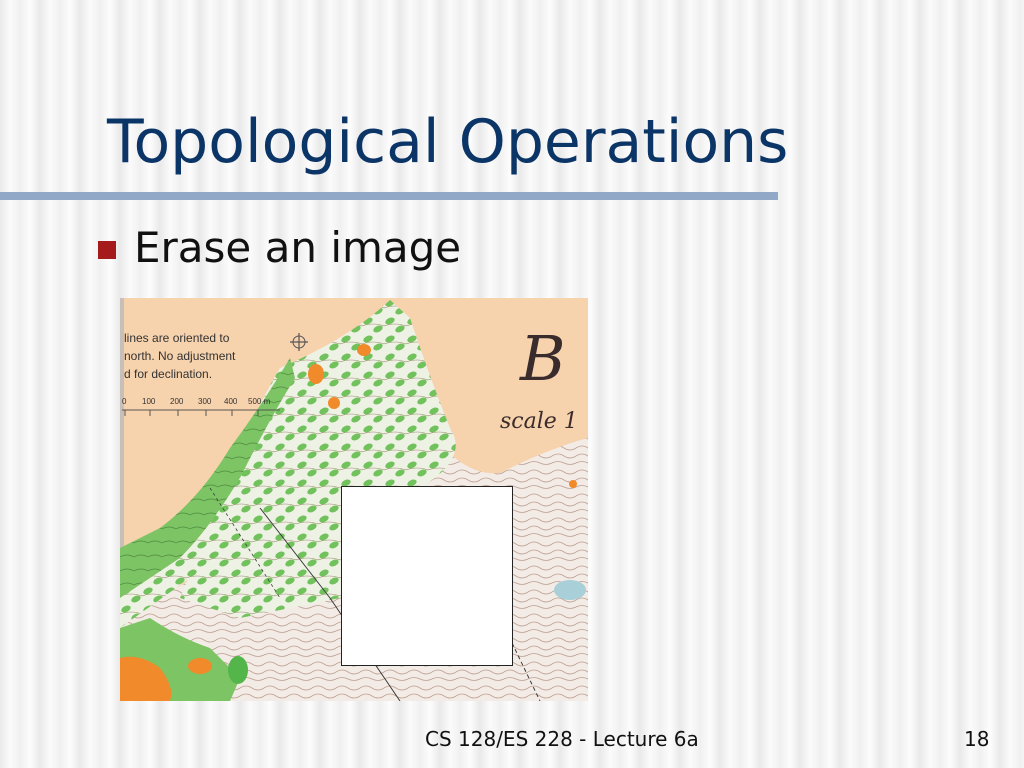  I want to click on bullet-marker, so click(107, 250).